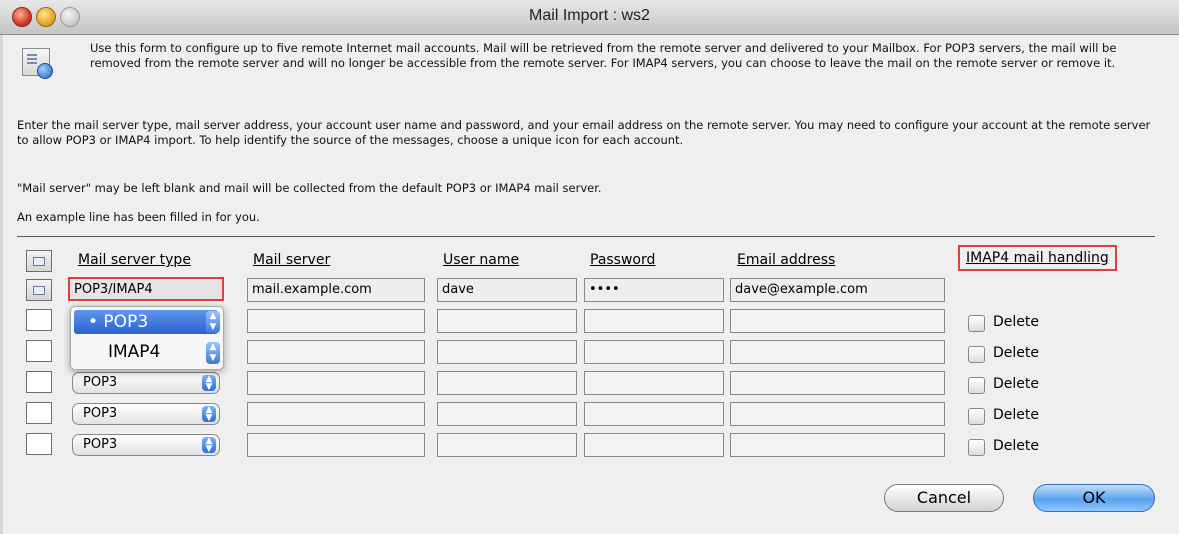 The height and width of the screenshot is (534, 1179). Describe the element at coordinates (623, 260) in the screenshot. I see `column-header-password: Password` at that location.